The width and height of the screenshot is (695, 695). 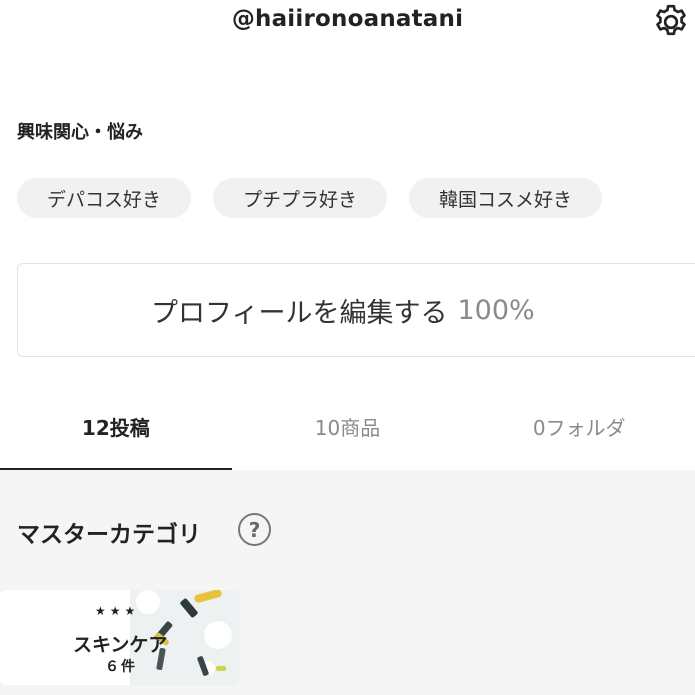 I want to click on profile-completion: 100%, so click(x=496, y=310).